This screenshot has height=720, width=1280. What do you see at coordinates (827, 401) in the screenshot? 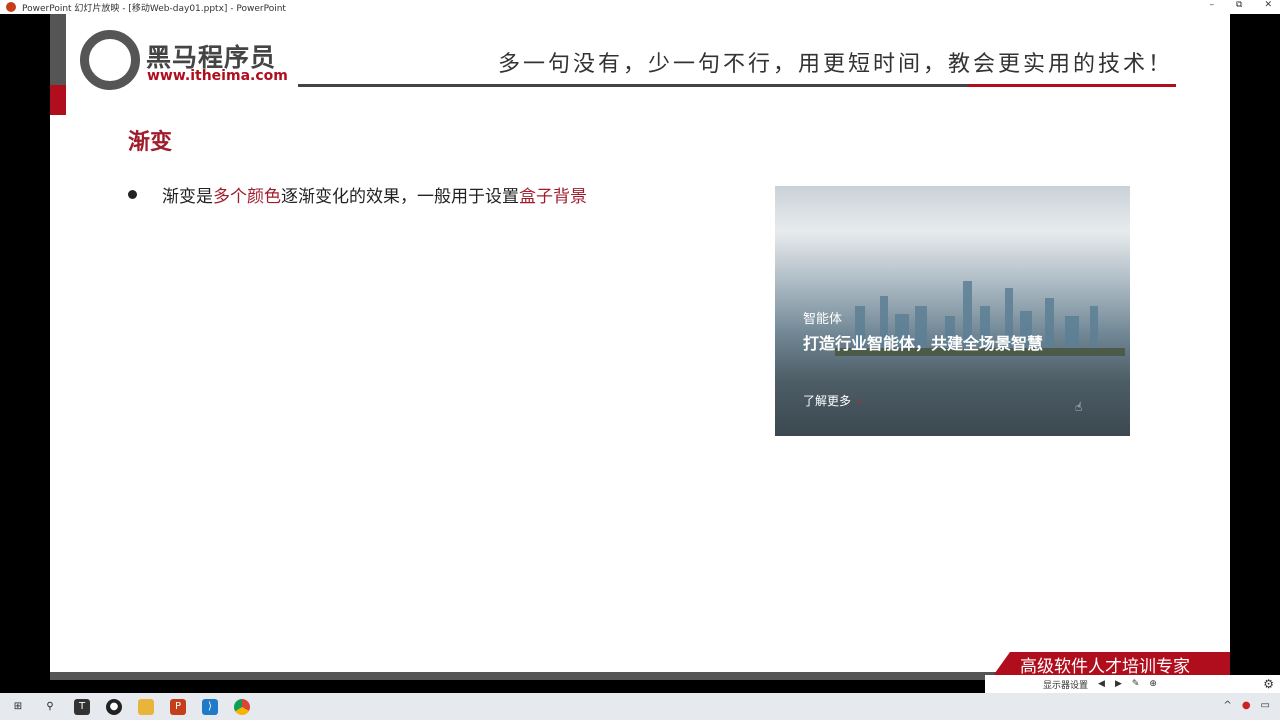
I see `learn-more-label: 了解更多` at bounding box center [827, 401].